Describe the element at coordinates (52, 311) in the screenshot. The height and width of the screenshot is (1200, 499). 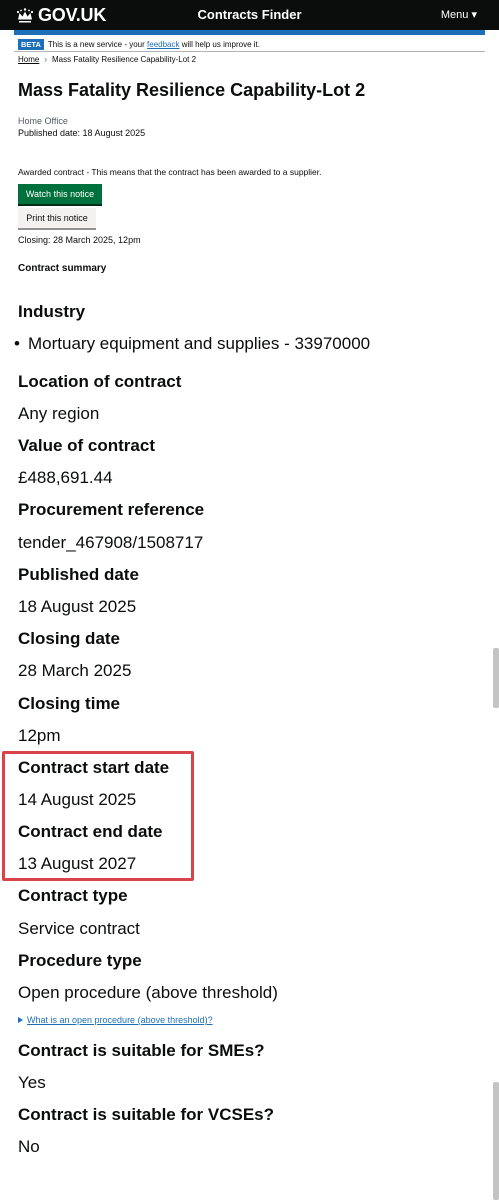
I see `industry-label: Industry` at that location.